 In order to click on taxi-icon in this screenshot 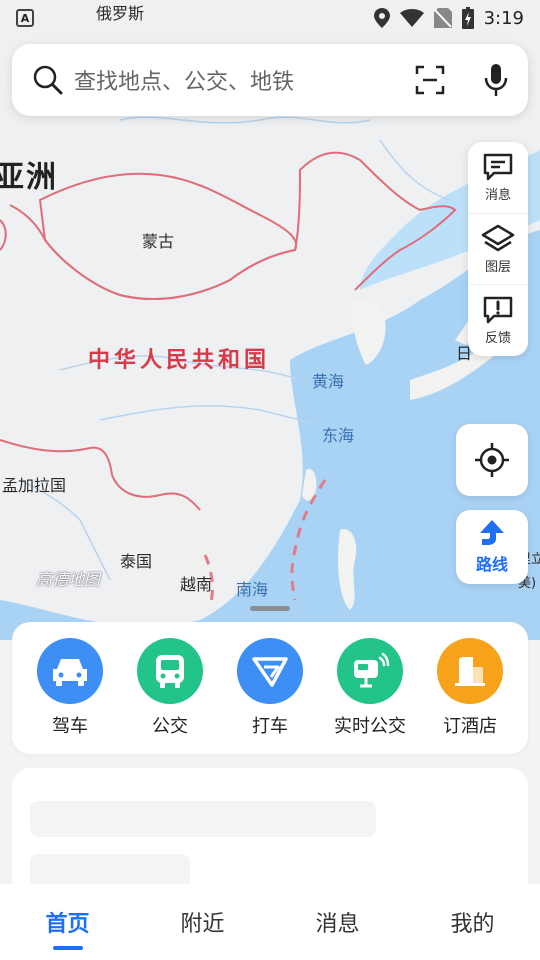, I will do `click(270, 671)`.